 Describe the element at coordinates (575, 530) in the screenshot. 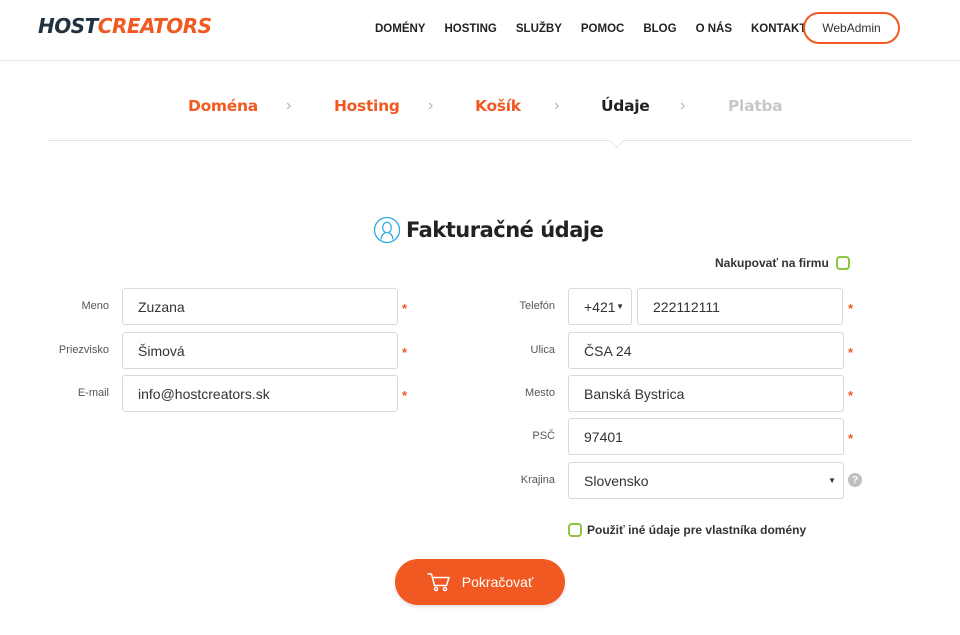

I see `domain-owner-checkbox` at that location.